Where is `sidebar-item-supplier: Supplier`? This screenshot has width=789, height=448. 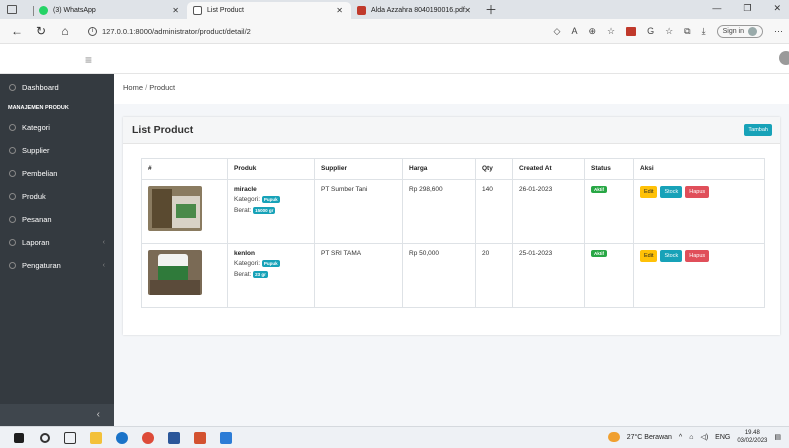
sidebar-item-supplier: Supplier is located at coordinates (57, 150).